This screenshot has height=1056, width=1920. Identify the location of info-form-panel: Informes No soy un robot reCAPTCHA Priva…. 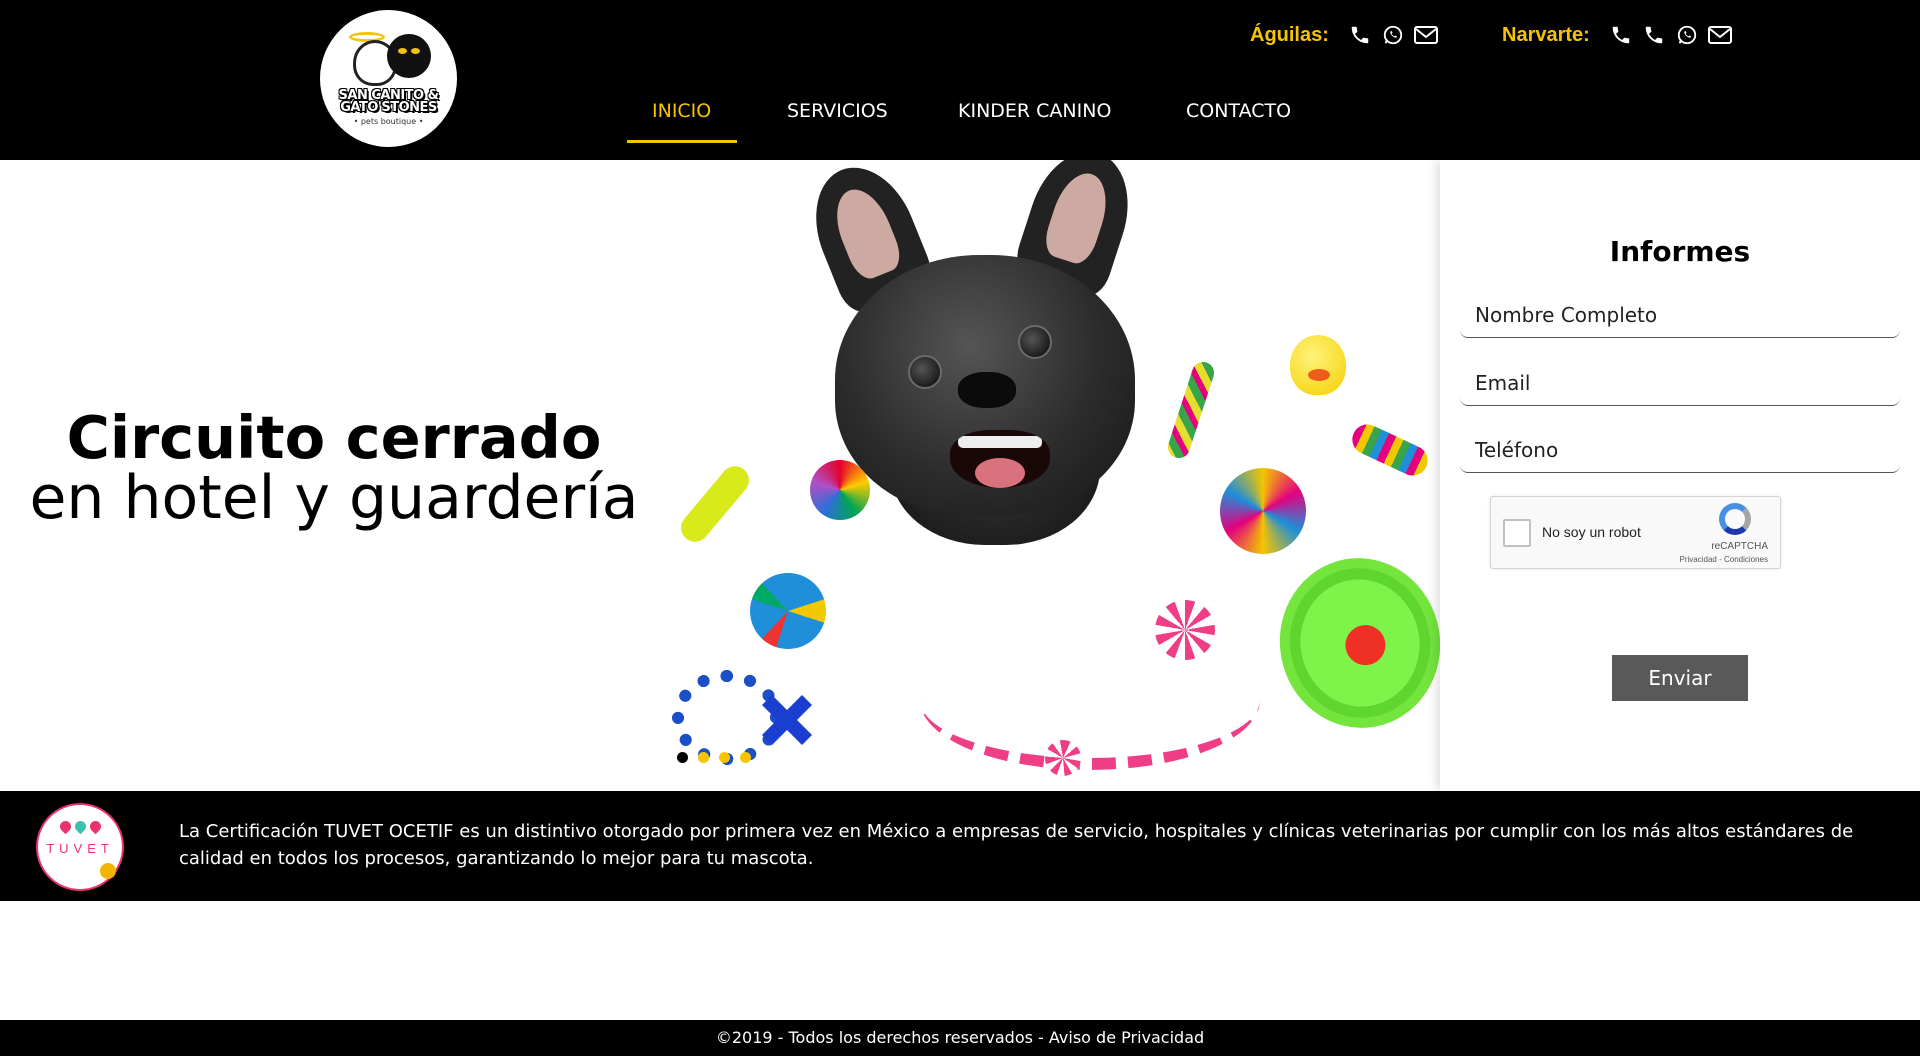
(1680, 475).